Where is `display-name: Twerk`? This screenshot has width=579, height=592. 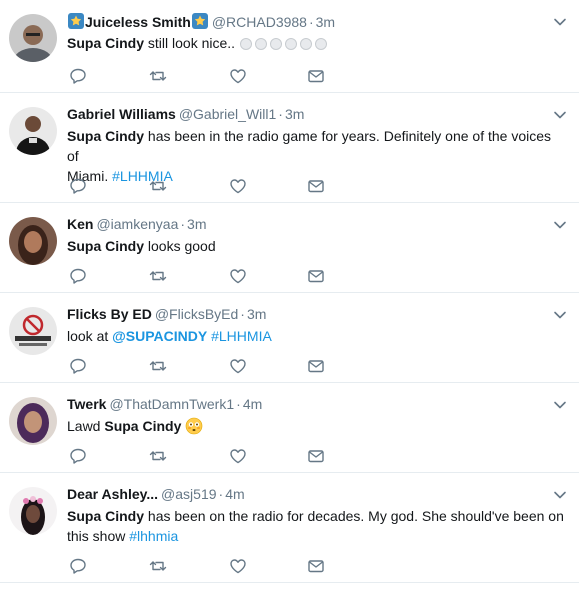
display-name: Twerk is located at coordinates (86, 404).